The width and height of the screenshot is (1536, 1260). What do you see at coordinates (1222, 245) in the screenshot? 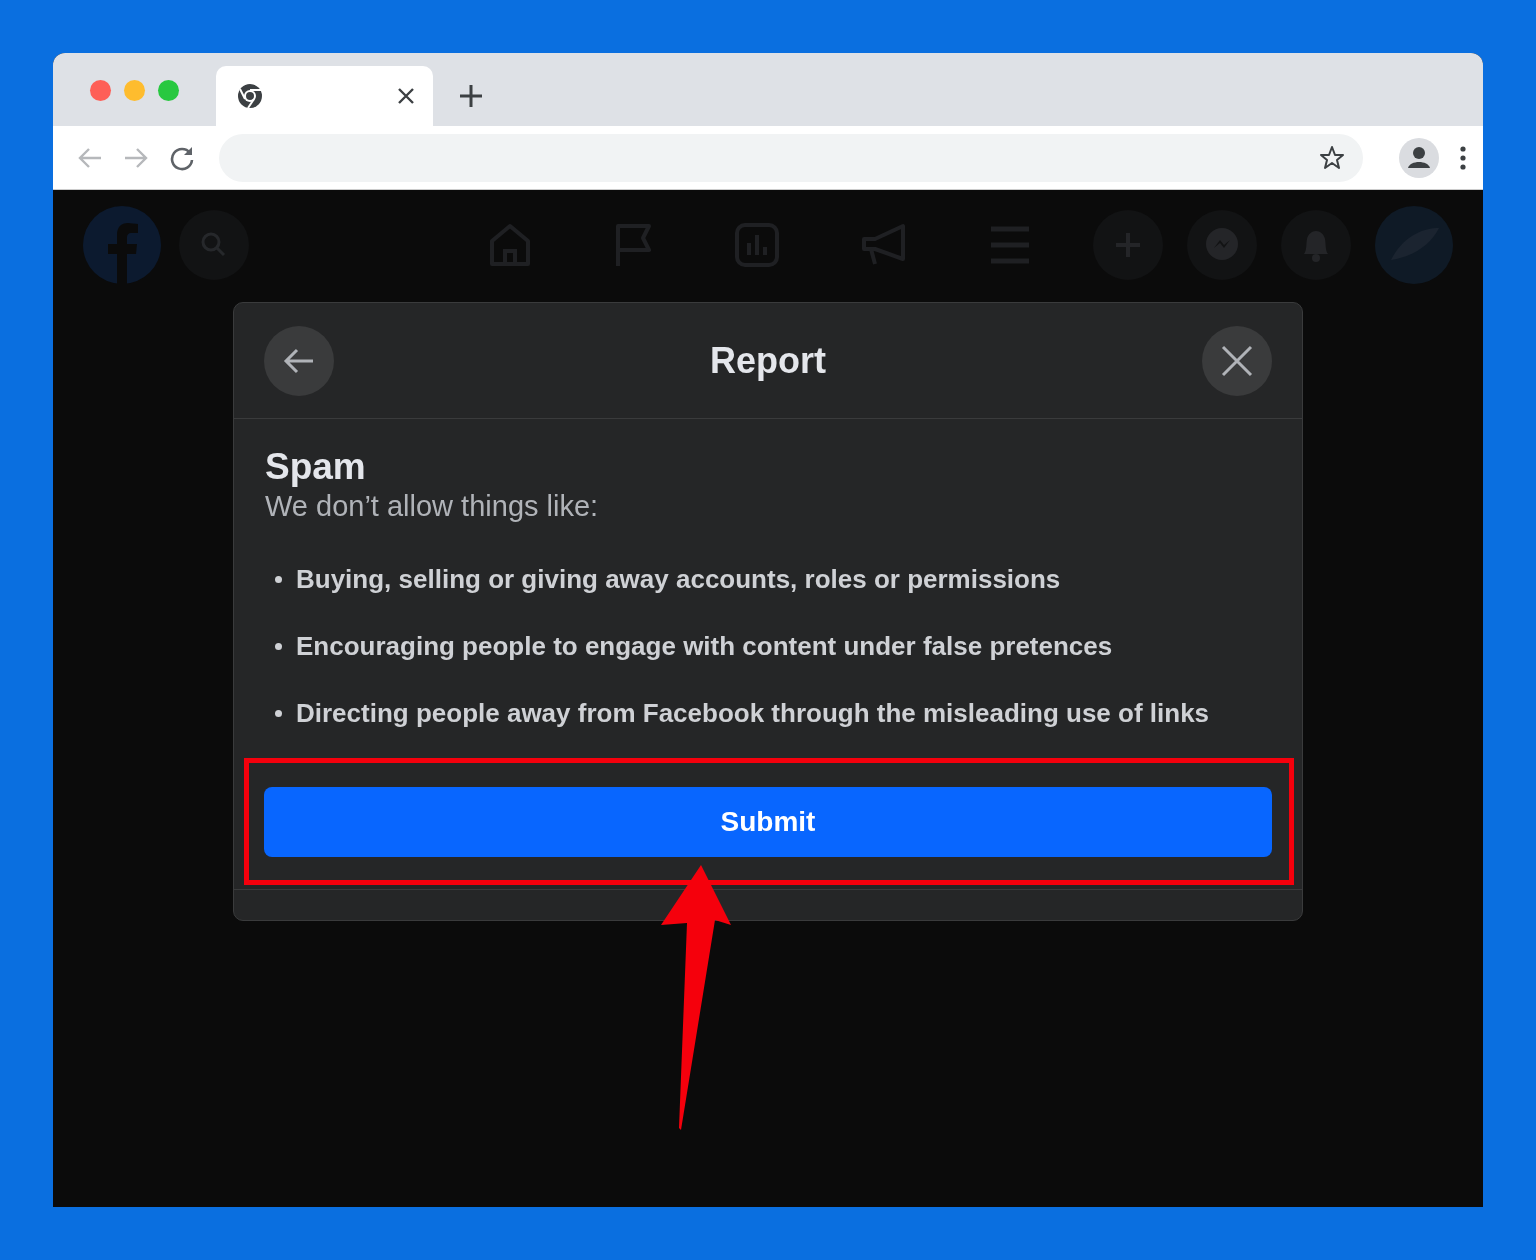
I see `messenger-icon` at bounding box center [1222, 245].